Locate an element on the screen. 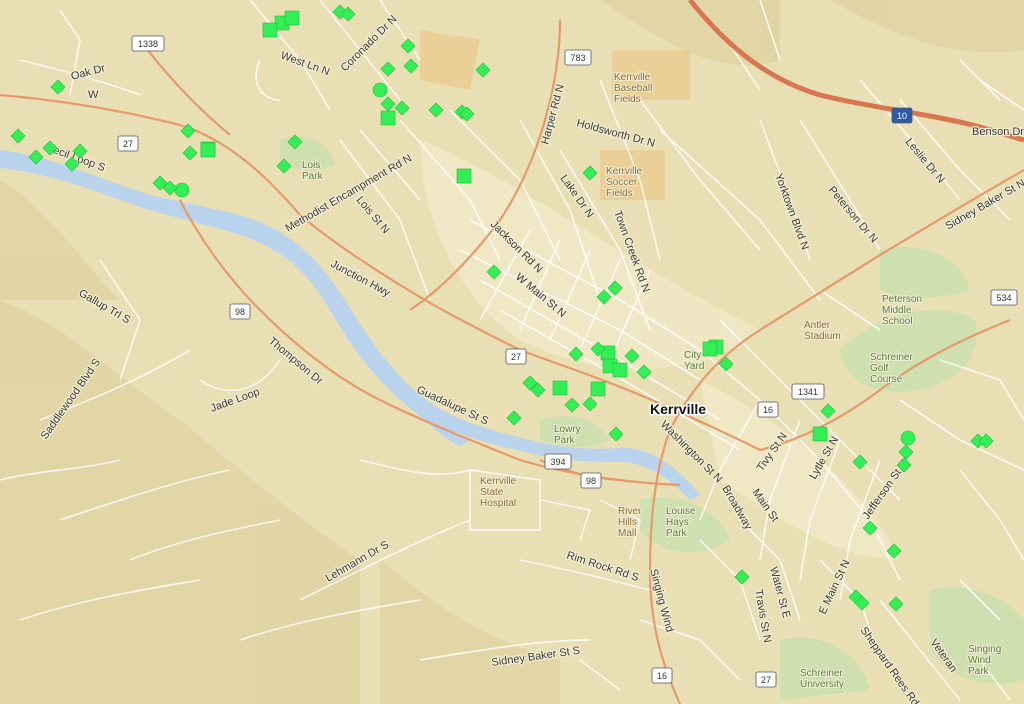 This screenshot has width=1024, height=704. street-label: W is located at coordinates (93, 95).